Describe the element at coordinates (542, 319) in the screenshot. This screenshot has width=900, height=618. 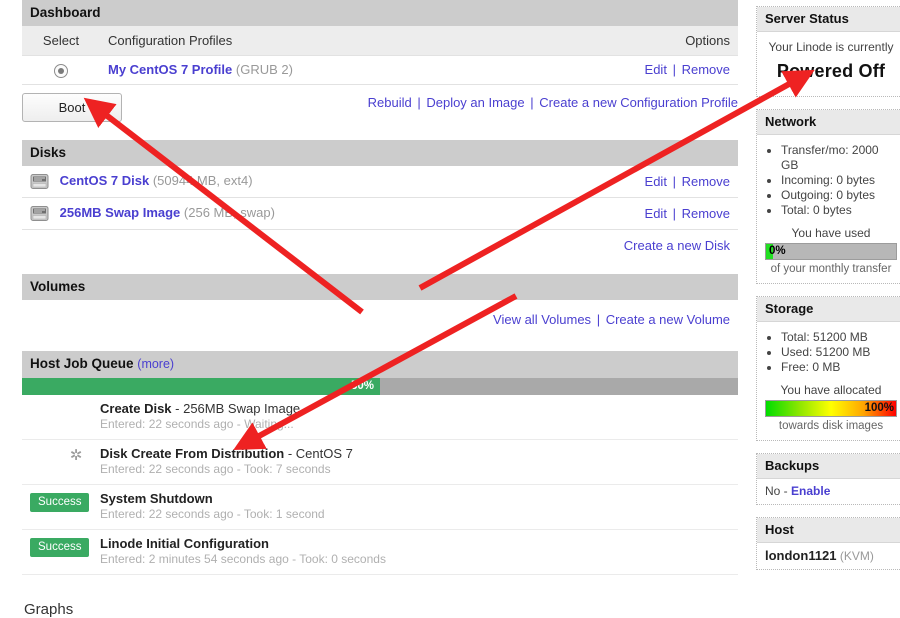
I see `view-all-volumes-link: View all Volumes` at that location.